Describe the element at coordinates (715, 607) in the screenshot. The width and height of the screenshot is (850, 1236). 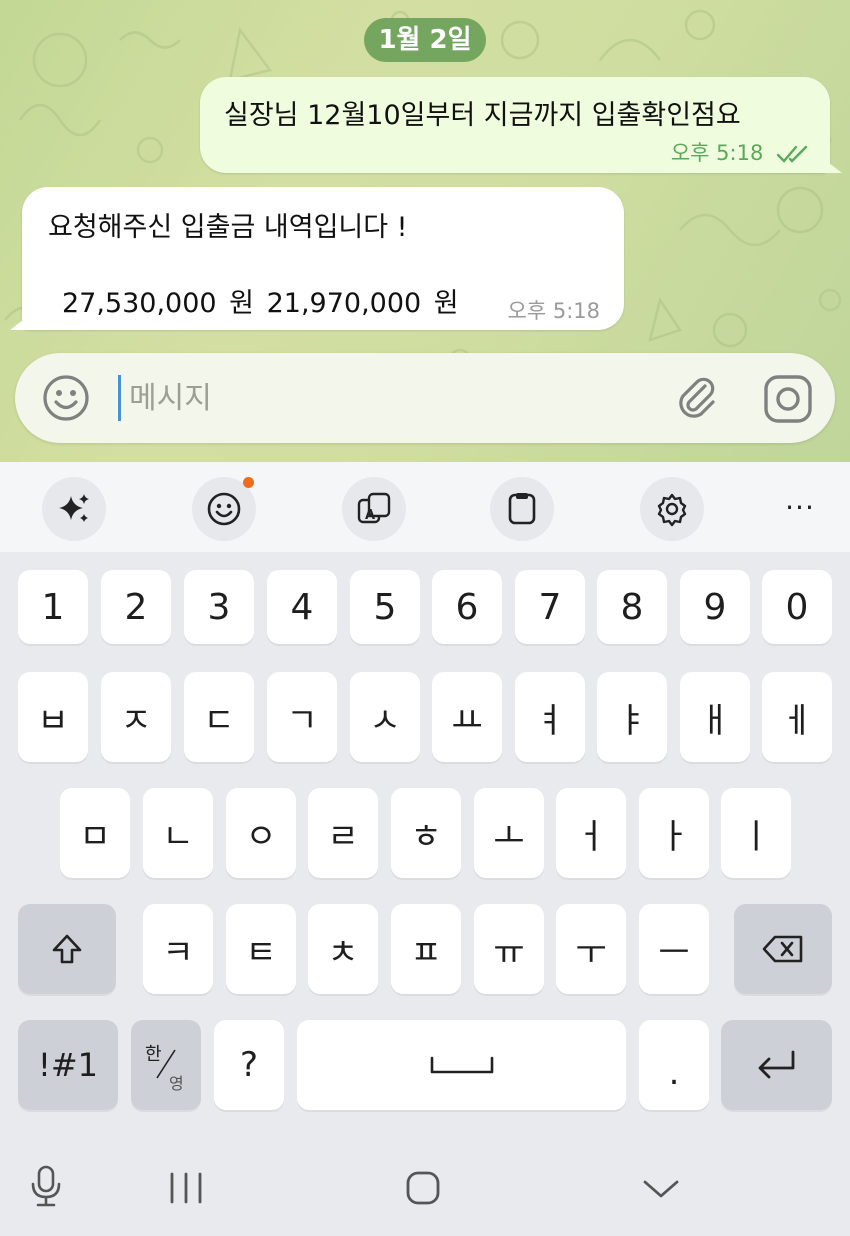
I see `key-9: 9` at that location.